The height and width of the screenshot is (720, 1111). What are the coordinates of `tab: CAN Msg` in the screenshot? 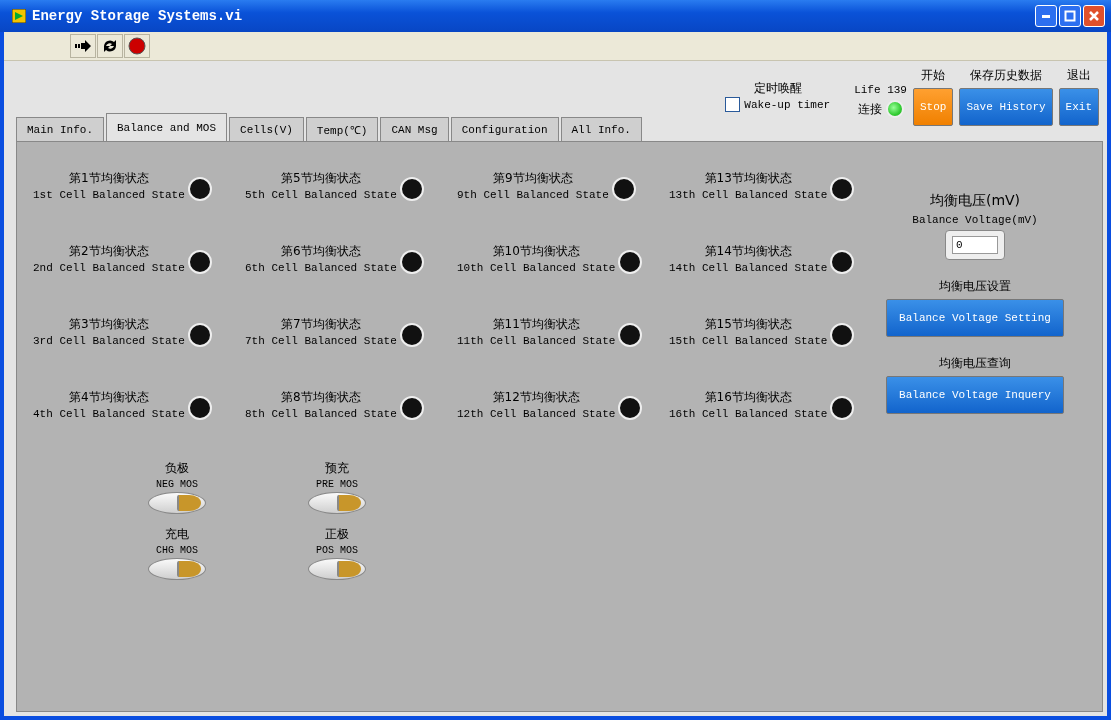 It's located at (414, 129).